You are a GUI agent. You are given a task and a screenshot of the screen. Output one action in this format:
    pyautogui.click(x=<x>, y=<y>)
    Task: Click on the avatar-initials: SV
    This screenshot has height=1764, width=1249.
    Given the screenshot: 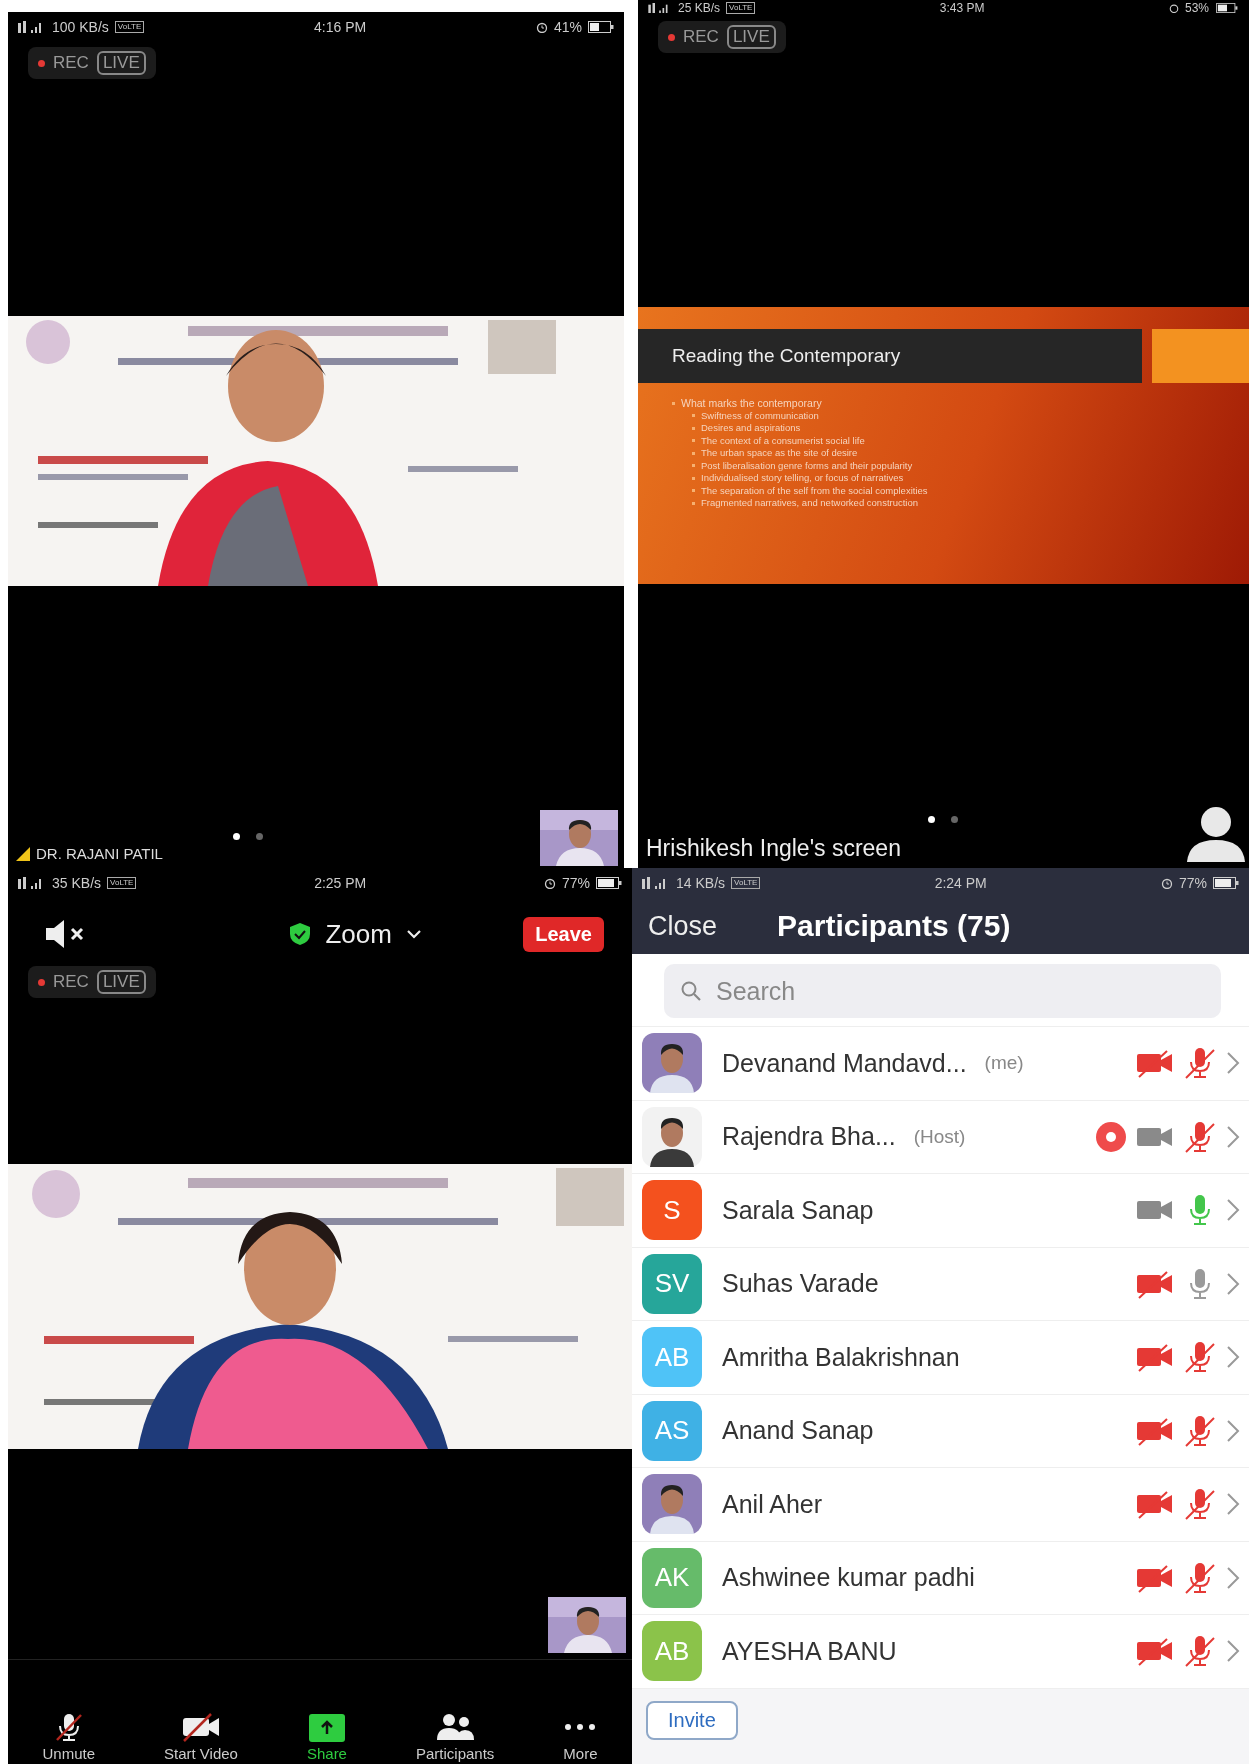 What is the action you would take?
    pyautogui.click(x=672, y=1283)
    